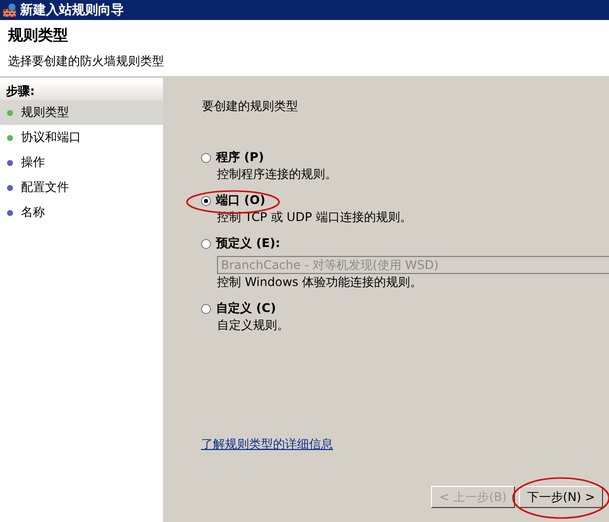 The height and width of the screenshot is (522, 609). Describe the element at coordinates (277, 174) in the screenshot. I see `option-description: 控制程序连接的规则。` at that location.